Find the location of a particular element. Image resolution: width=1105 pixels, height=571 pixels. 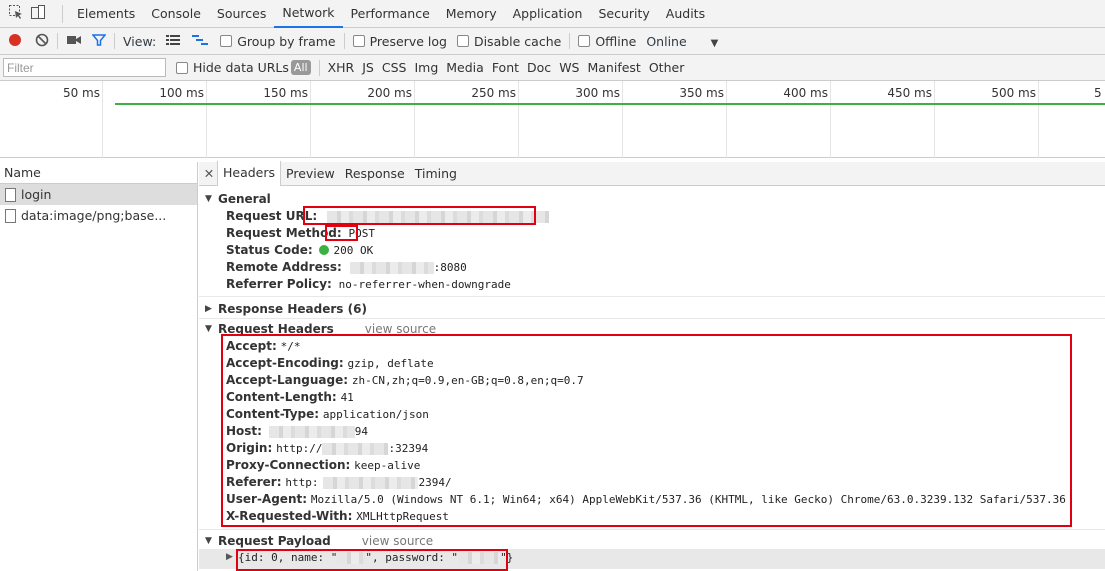

tab-audits: Audits is located at coordinates (685, 14).